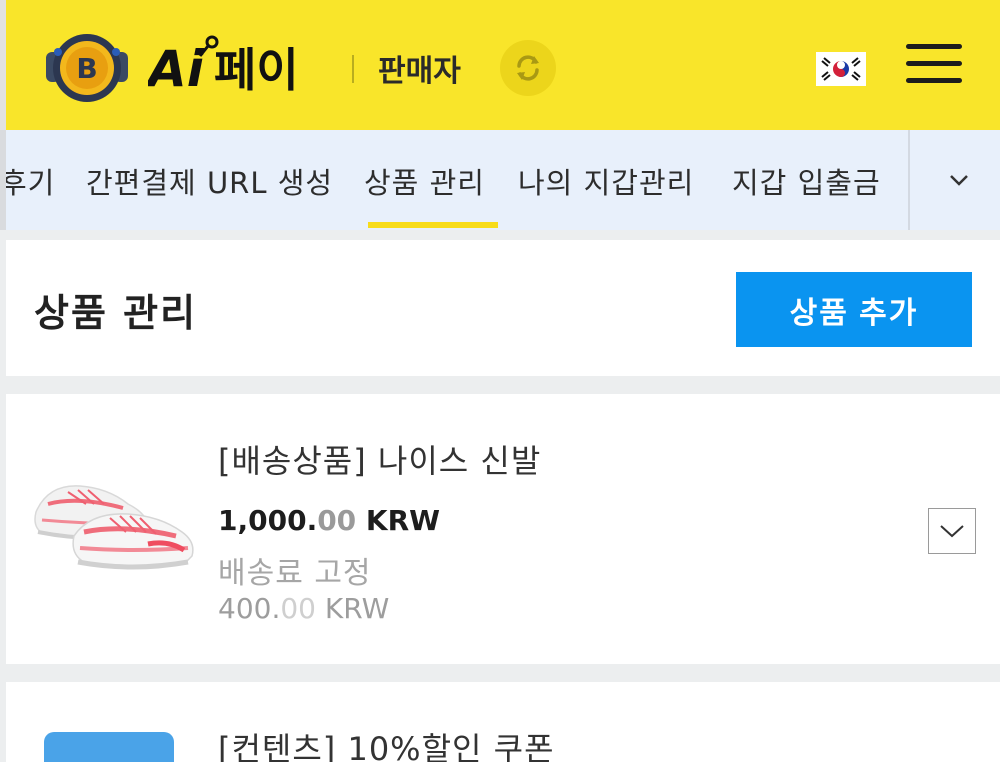 The width and height of the screenshot is (1000, 762). What do you see at coordinates (806, 181) in the screenshot?
I see `tab-wallet-deposit-withdraw: 지갑 입출금` at bounding box center [806, 181].